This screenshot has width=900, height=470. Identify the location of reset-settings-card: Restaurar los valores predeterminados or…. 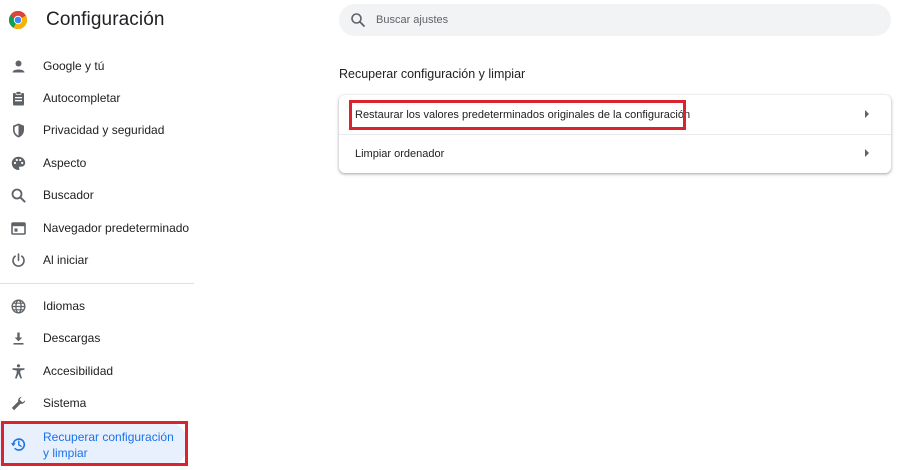
(615, 134).